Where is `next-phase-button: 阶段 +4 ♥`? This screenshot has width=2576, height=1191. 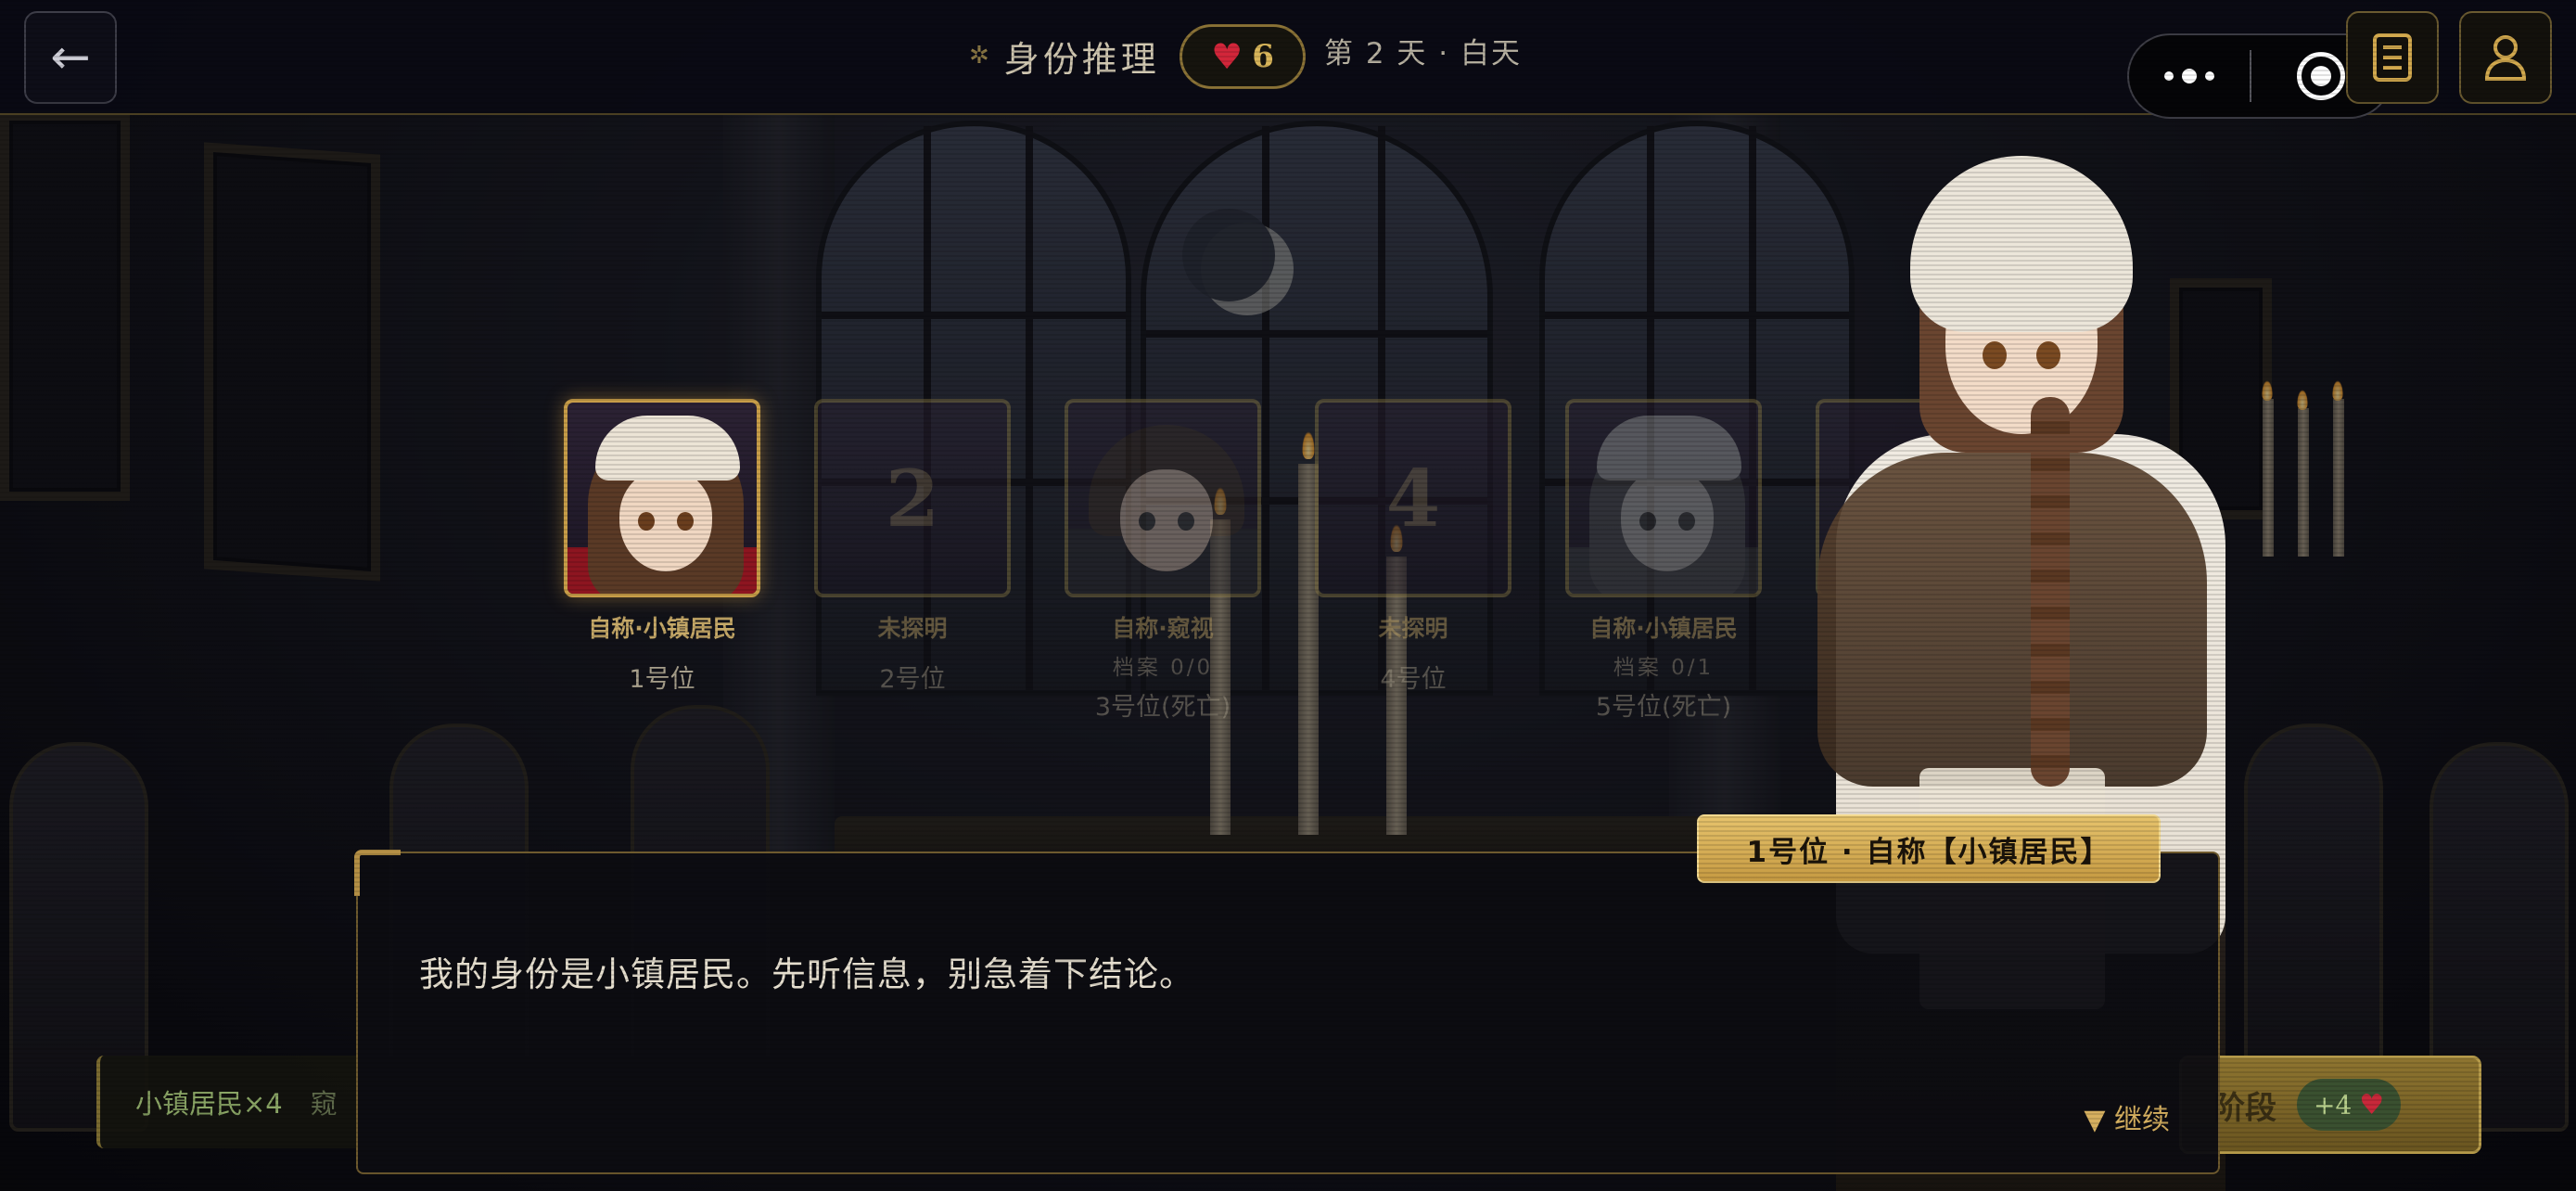
next-phase-button: 阶段 +4 ♥ is located at coordinates (2330, 1105).